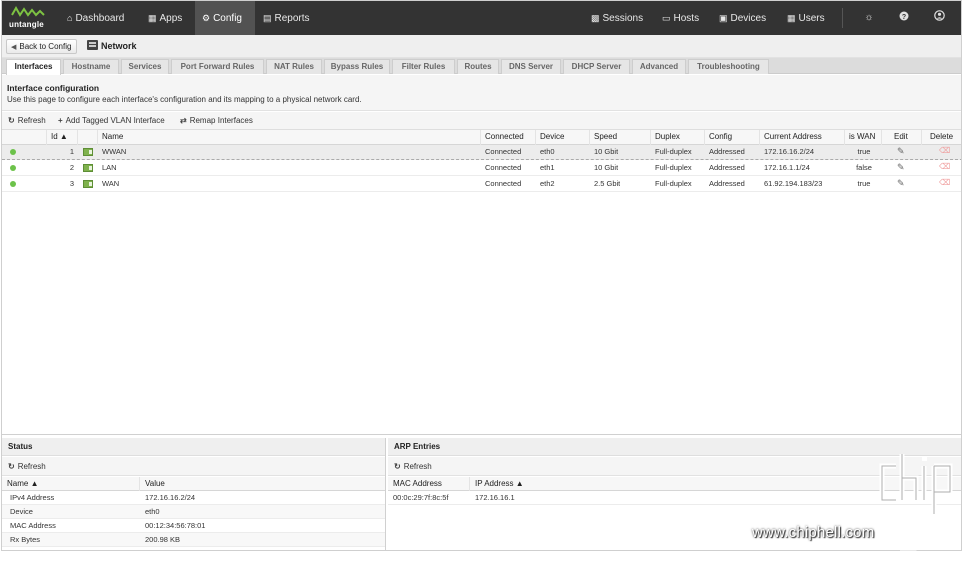 This screenshot has height=568, width=979. Describe the element at coordinates (294, 66) in the screenshot. I see `tab-nat-rules: NAT Rules` at that location.